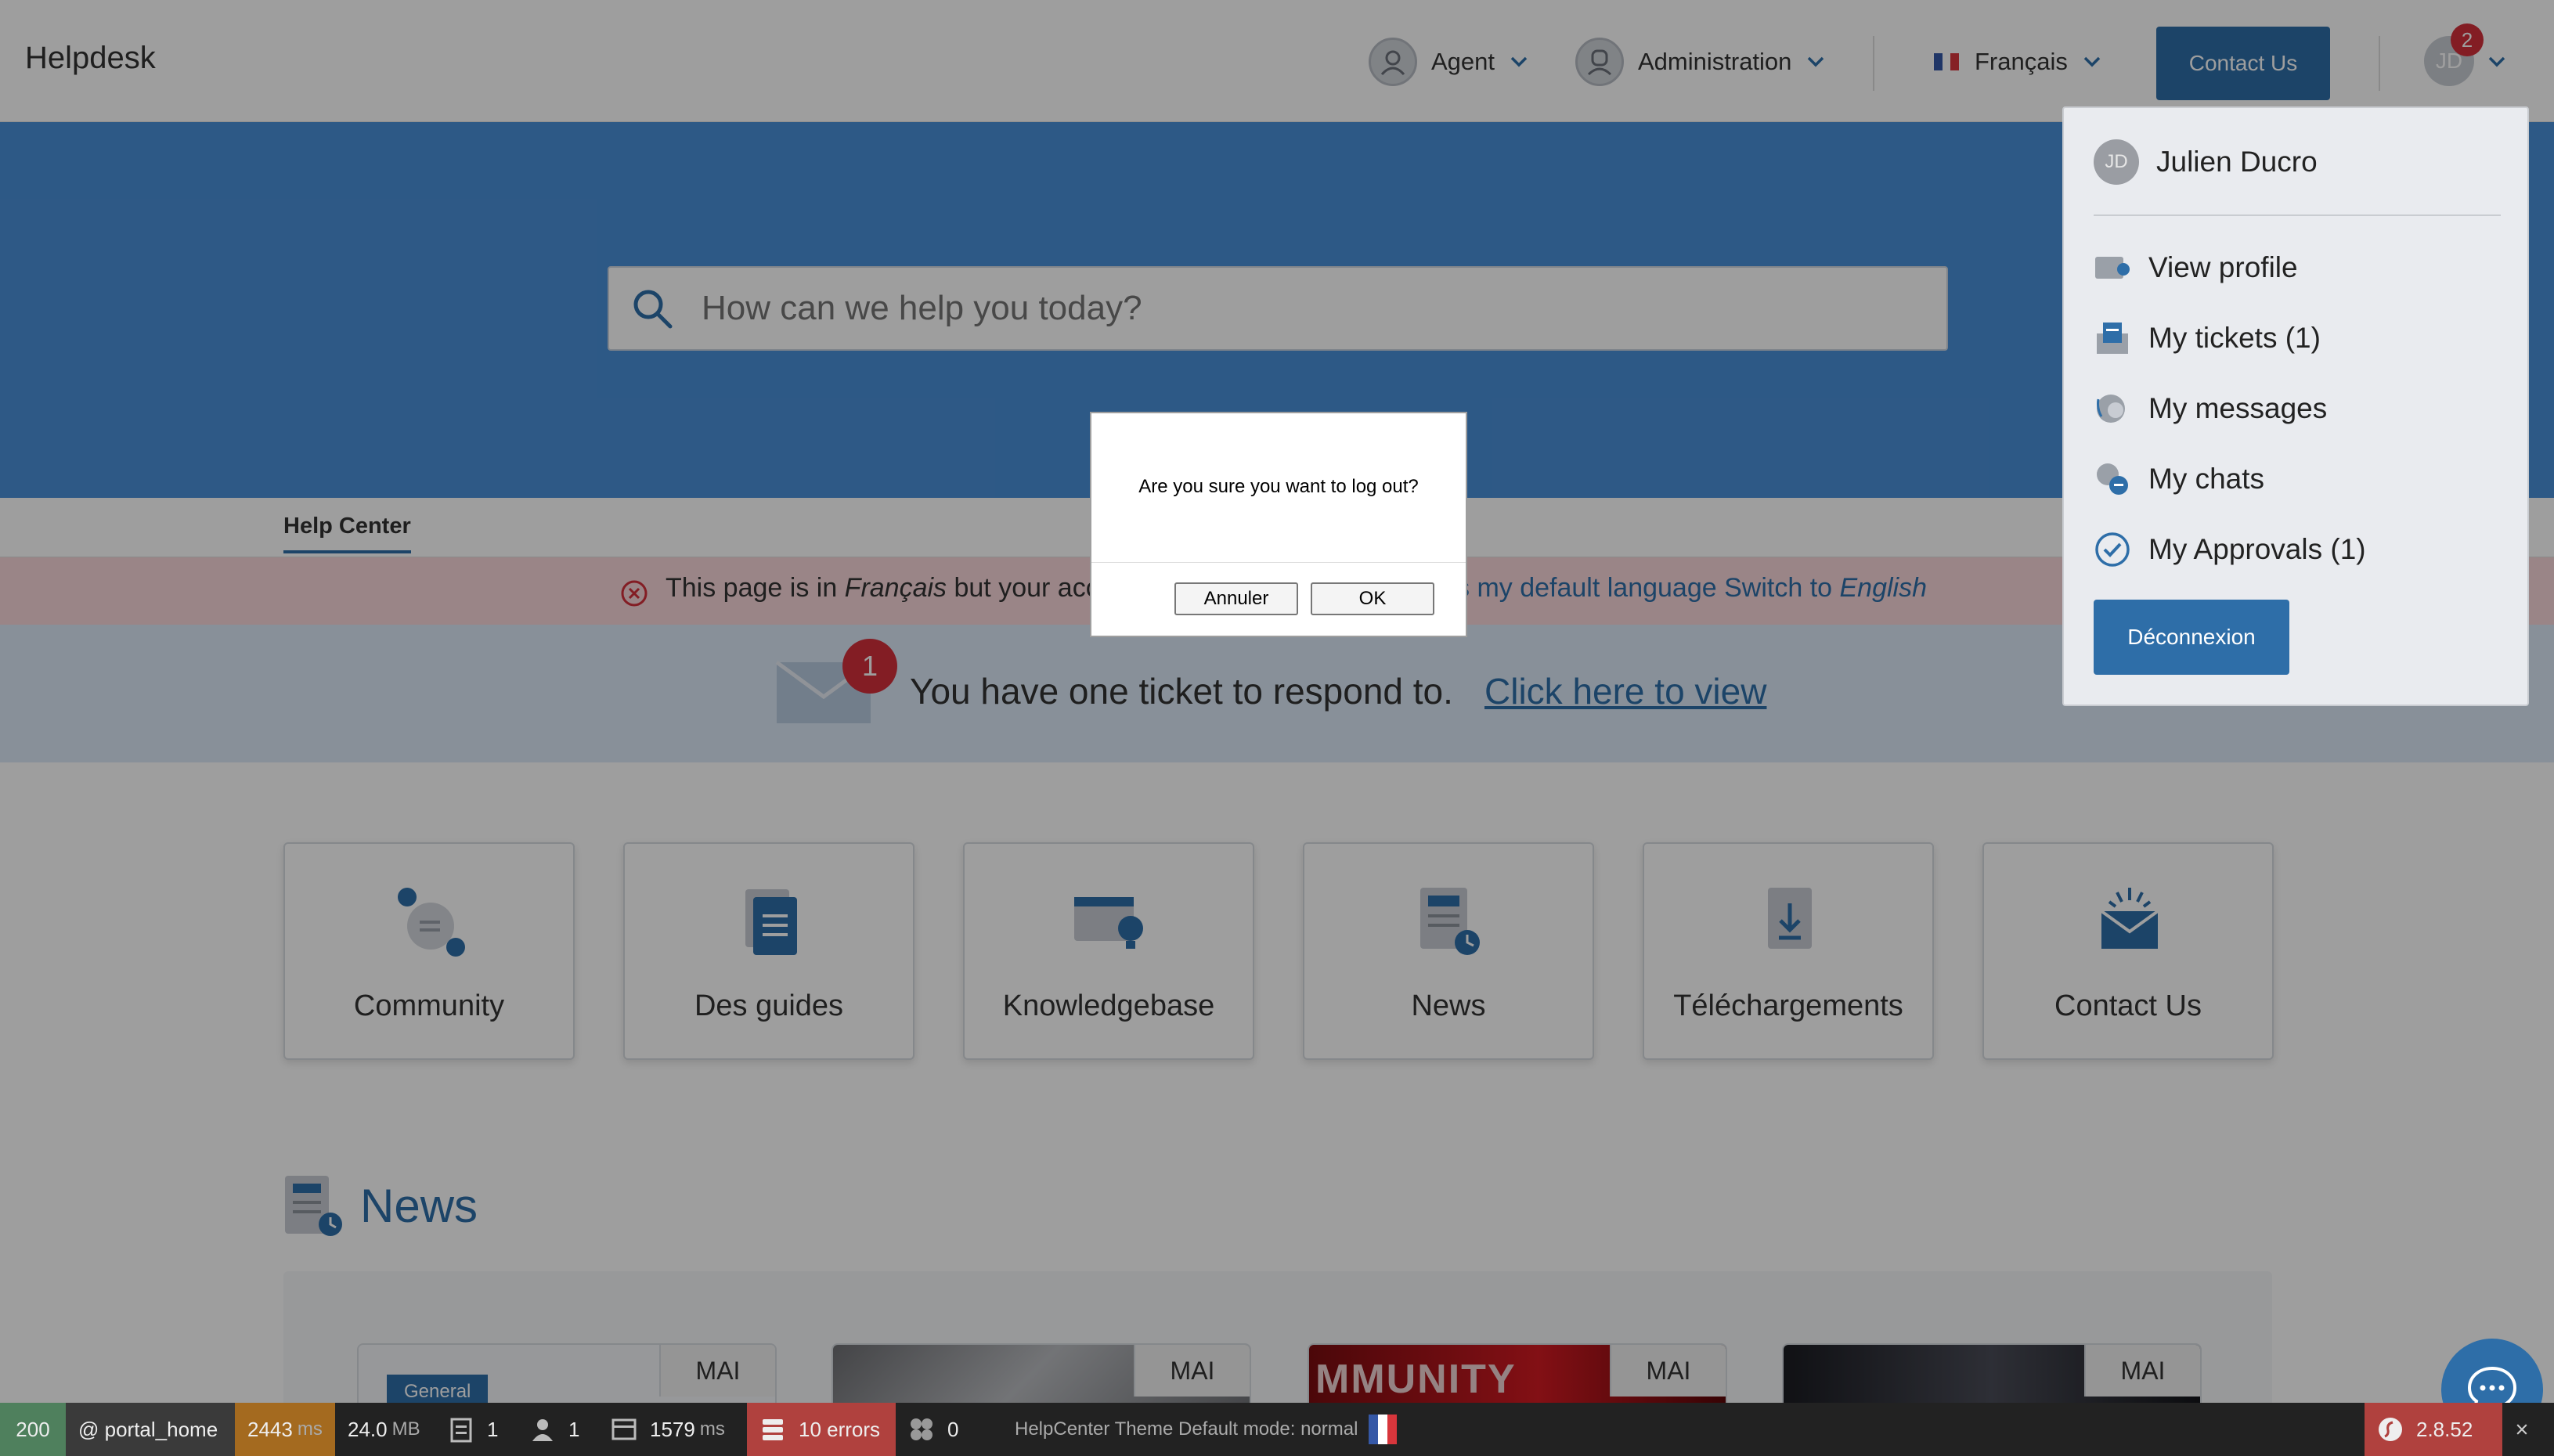 This screenshot has width=2554, height=1456. What do you see at coordinates (1372, 598) in the screenshot?
I see `dialog-ok-button: OK` at bounding box center [1372, 598].